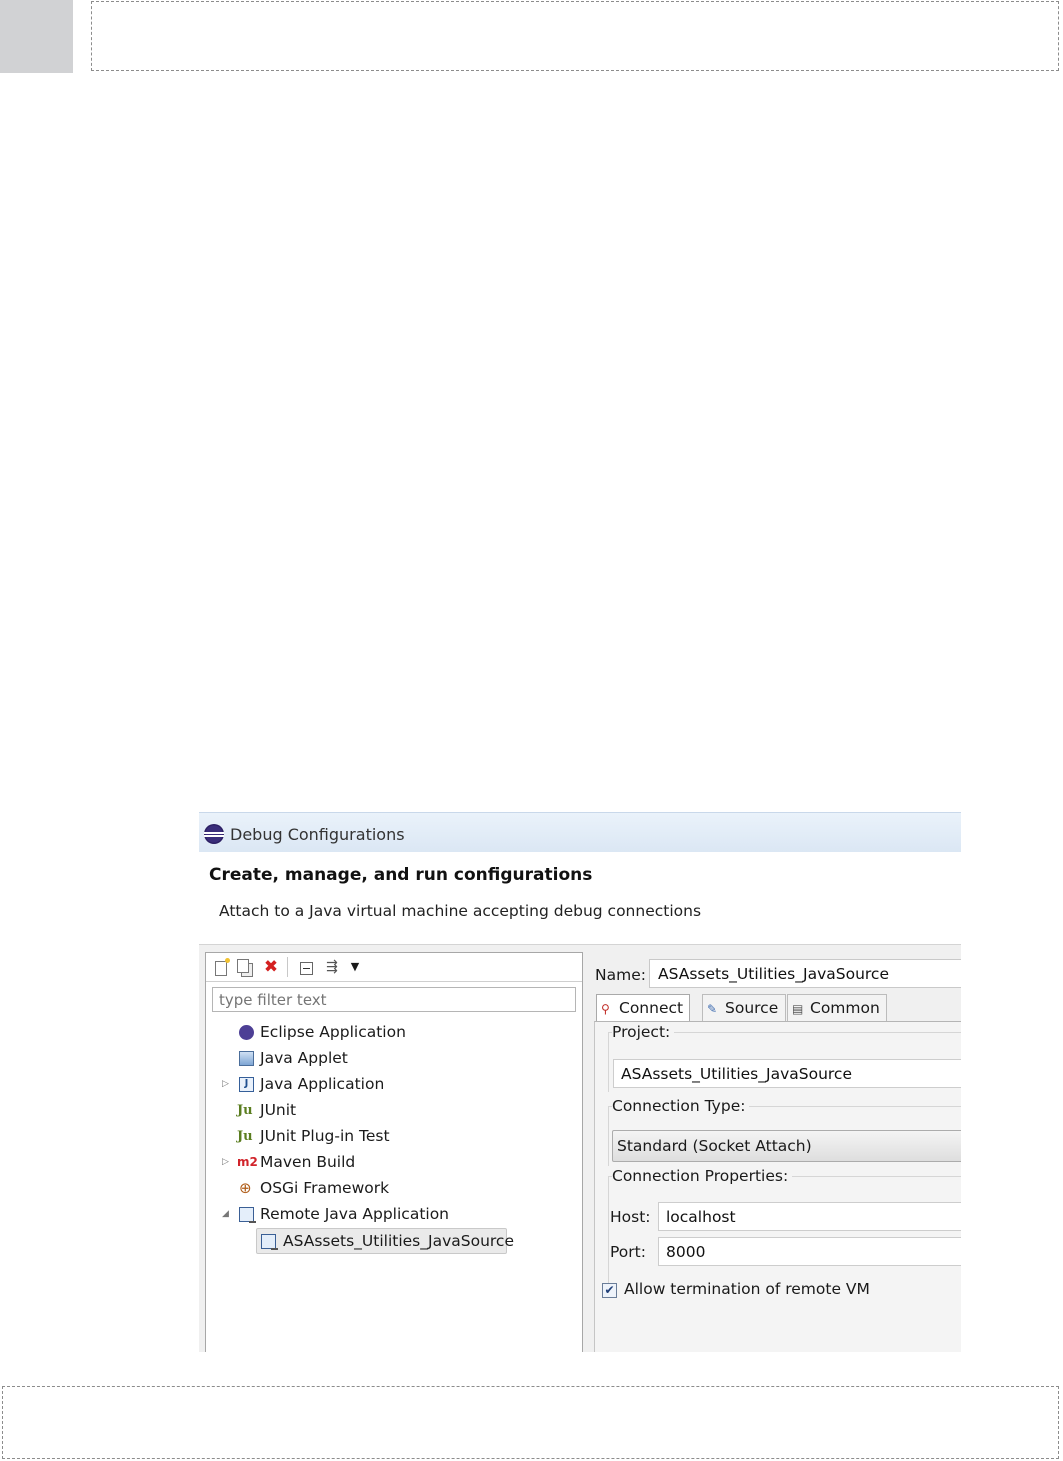  I want to click on configuration-tabs: ⚲ Connect ✎ Source ▤ Common, so click(777, 1008).